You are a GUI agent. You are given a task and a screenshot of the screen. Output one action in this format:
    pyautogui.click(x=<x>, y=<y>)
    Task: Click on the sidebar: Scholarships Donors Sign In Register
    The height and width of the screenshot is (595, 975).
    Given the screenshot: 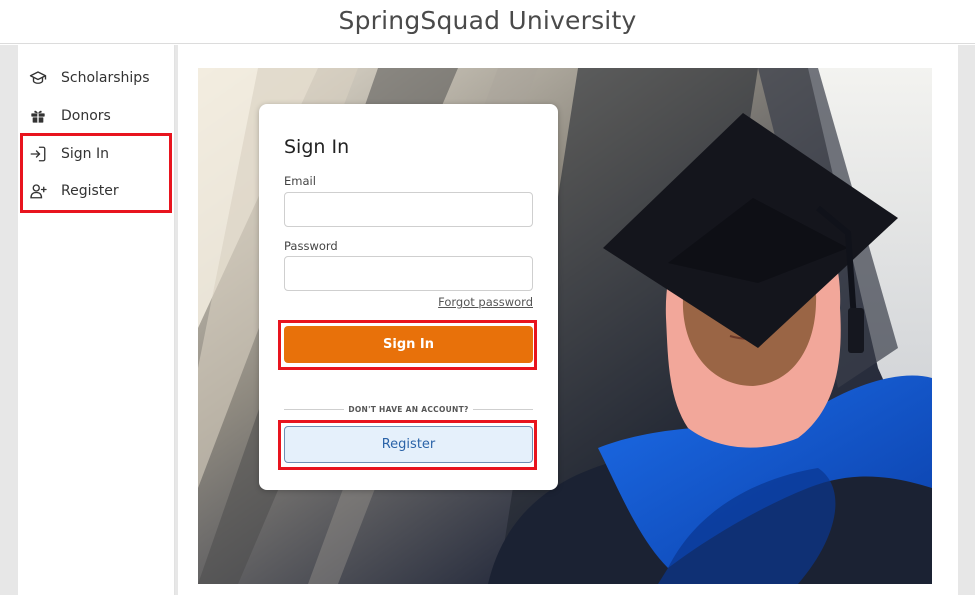 What is the action you would take?
    pyautogui.click(x=96, y=320)
    